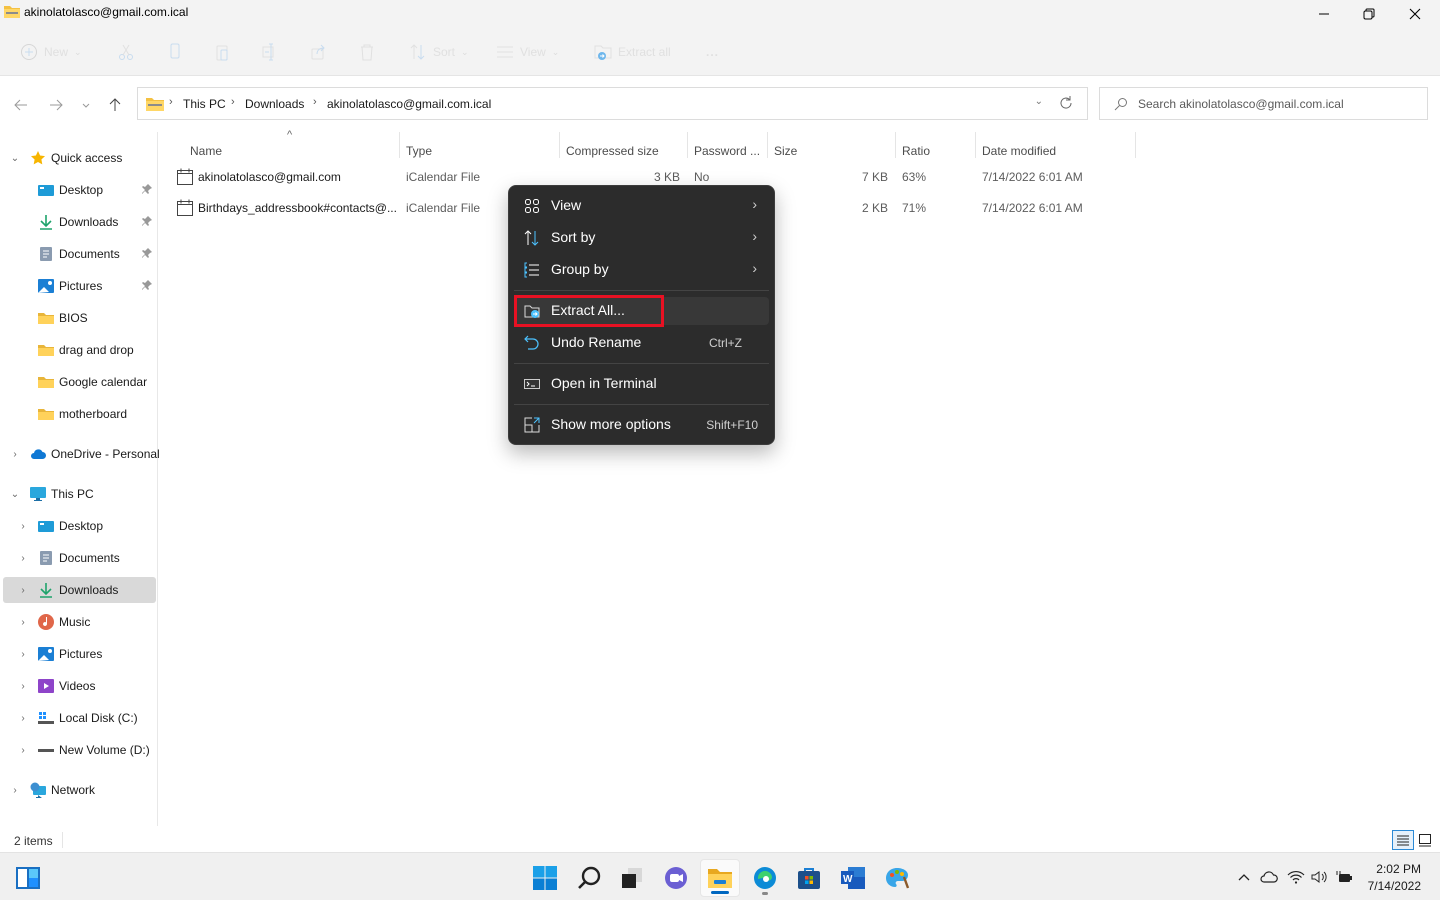  I want to click on breadcrumb-current: akinolatolasco@gmail.com.ical, so click(409, 104).